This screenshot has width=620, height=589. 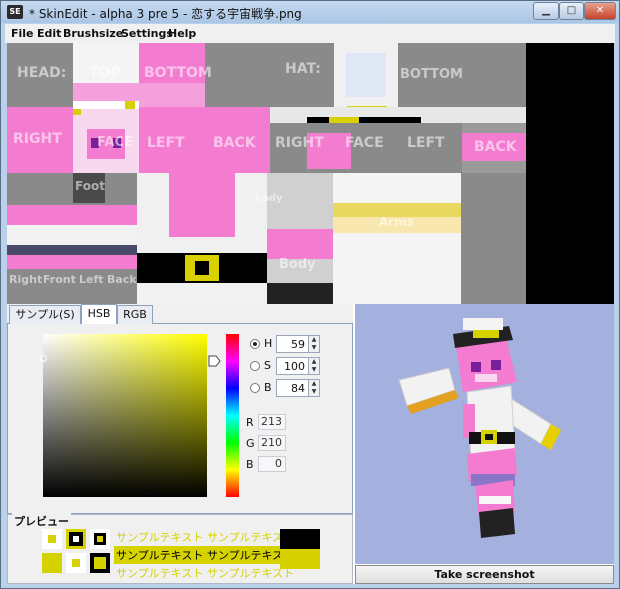 What do you see at coordinates (135, 314) in the screenshot?
I see `tab-rgb: RGB` at bounding box center [135, 314].